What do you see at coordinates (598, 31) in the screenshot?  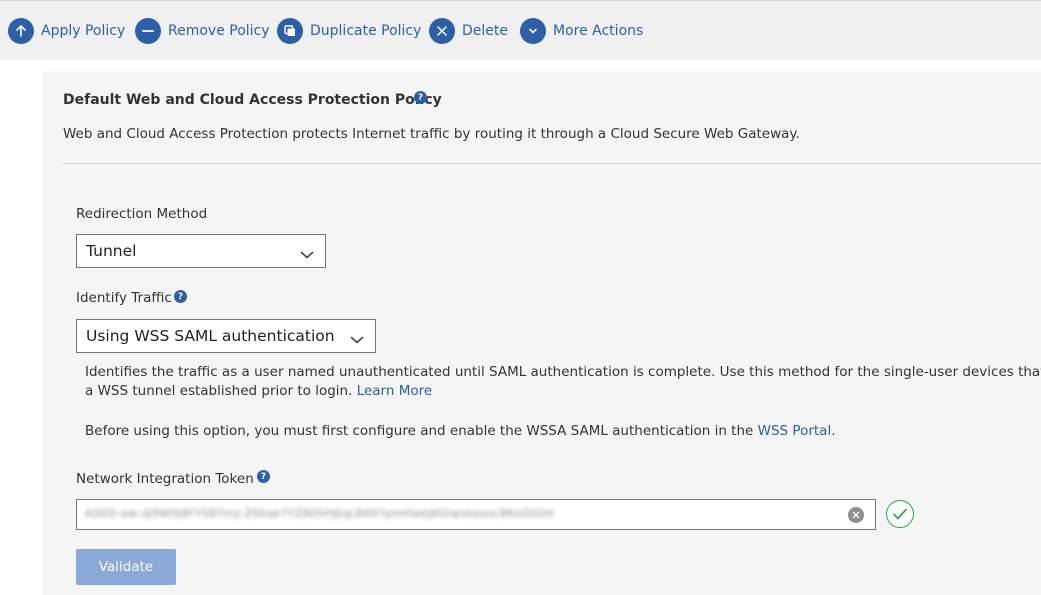 I see `more-actions-label: More Actions` at bounding box center [598, 31].